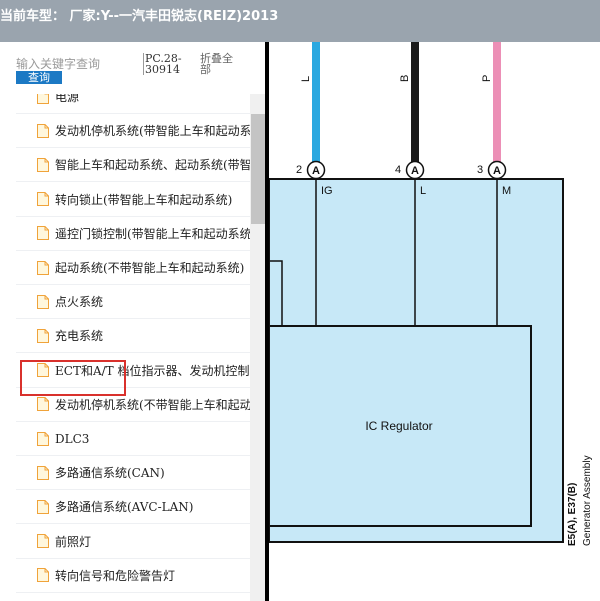 This screenshot has height=601, width=600. I want to click on tree-item: 发动机停机系统(带智能上车和起动系统), so click(133, 131).